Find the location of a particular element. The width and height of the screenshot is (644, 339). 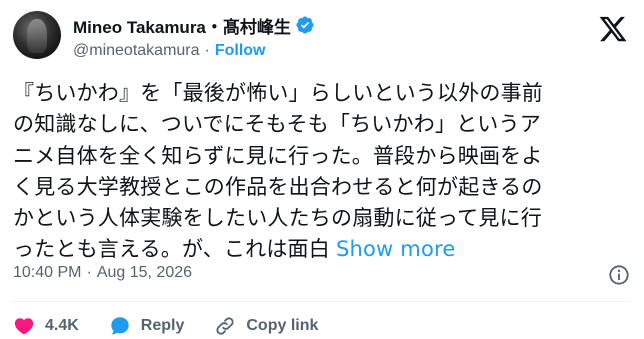

divider is located at coordinates (322, 301).